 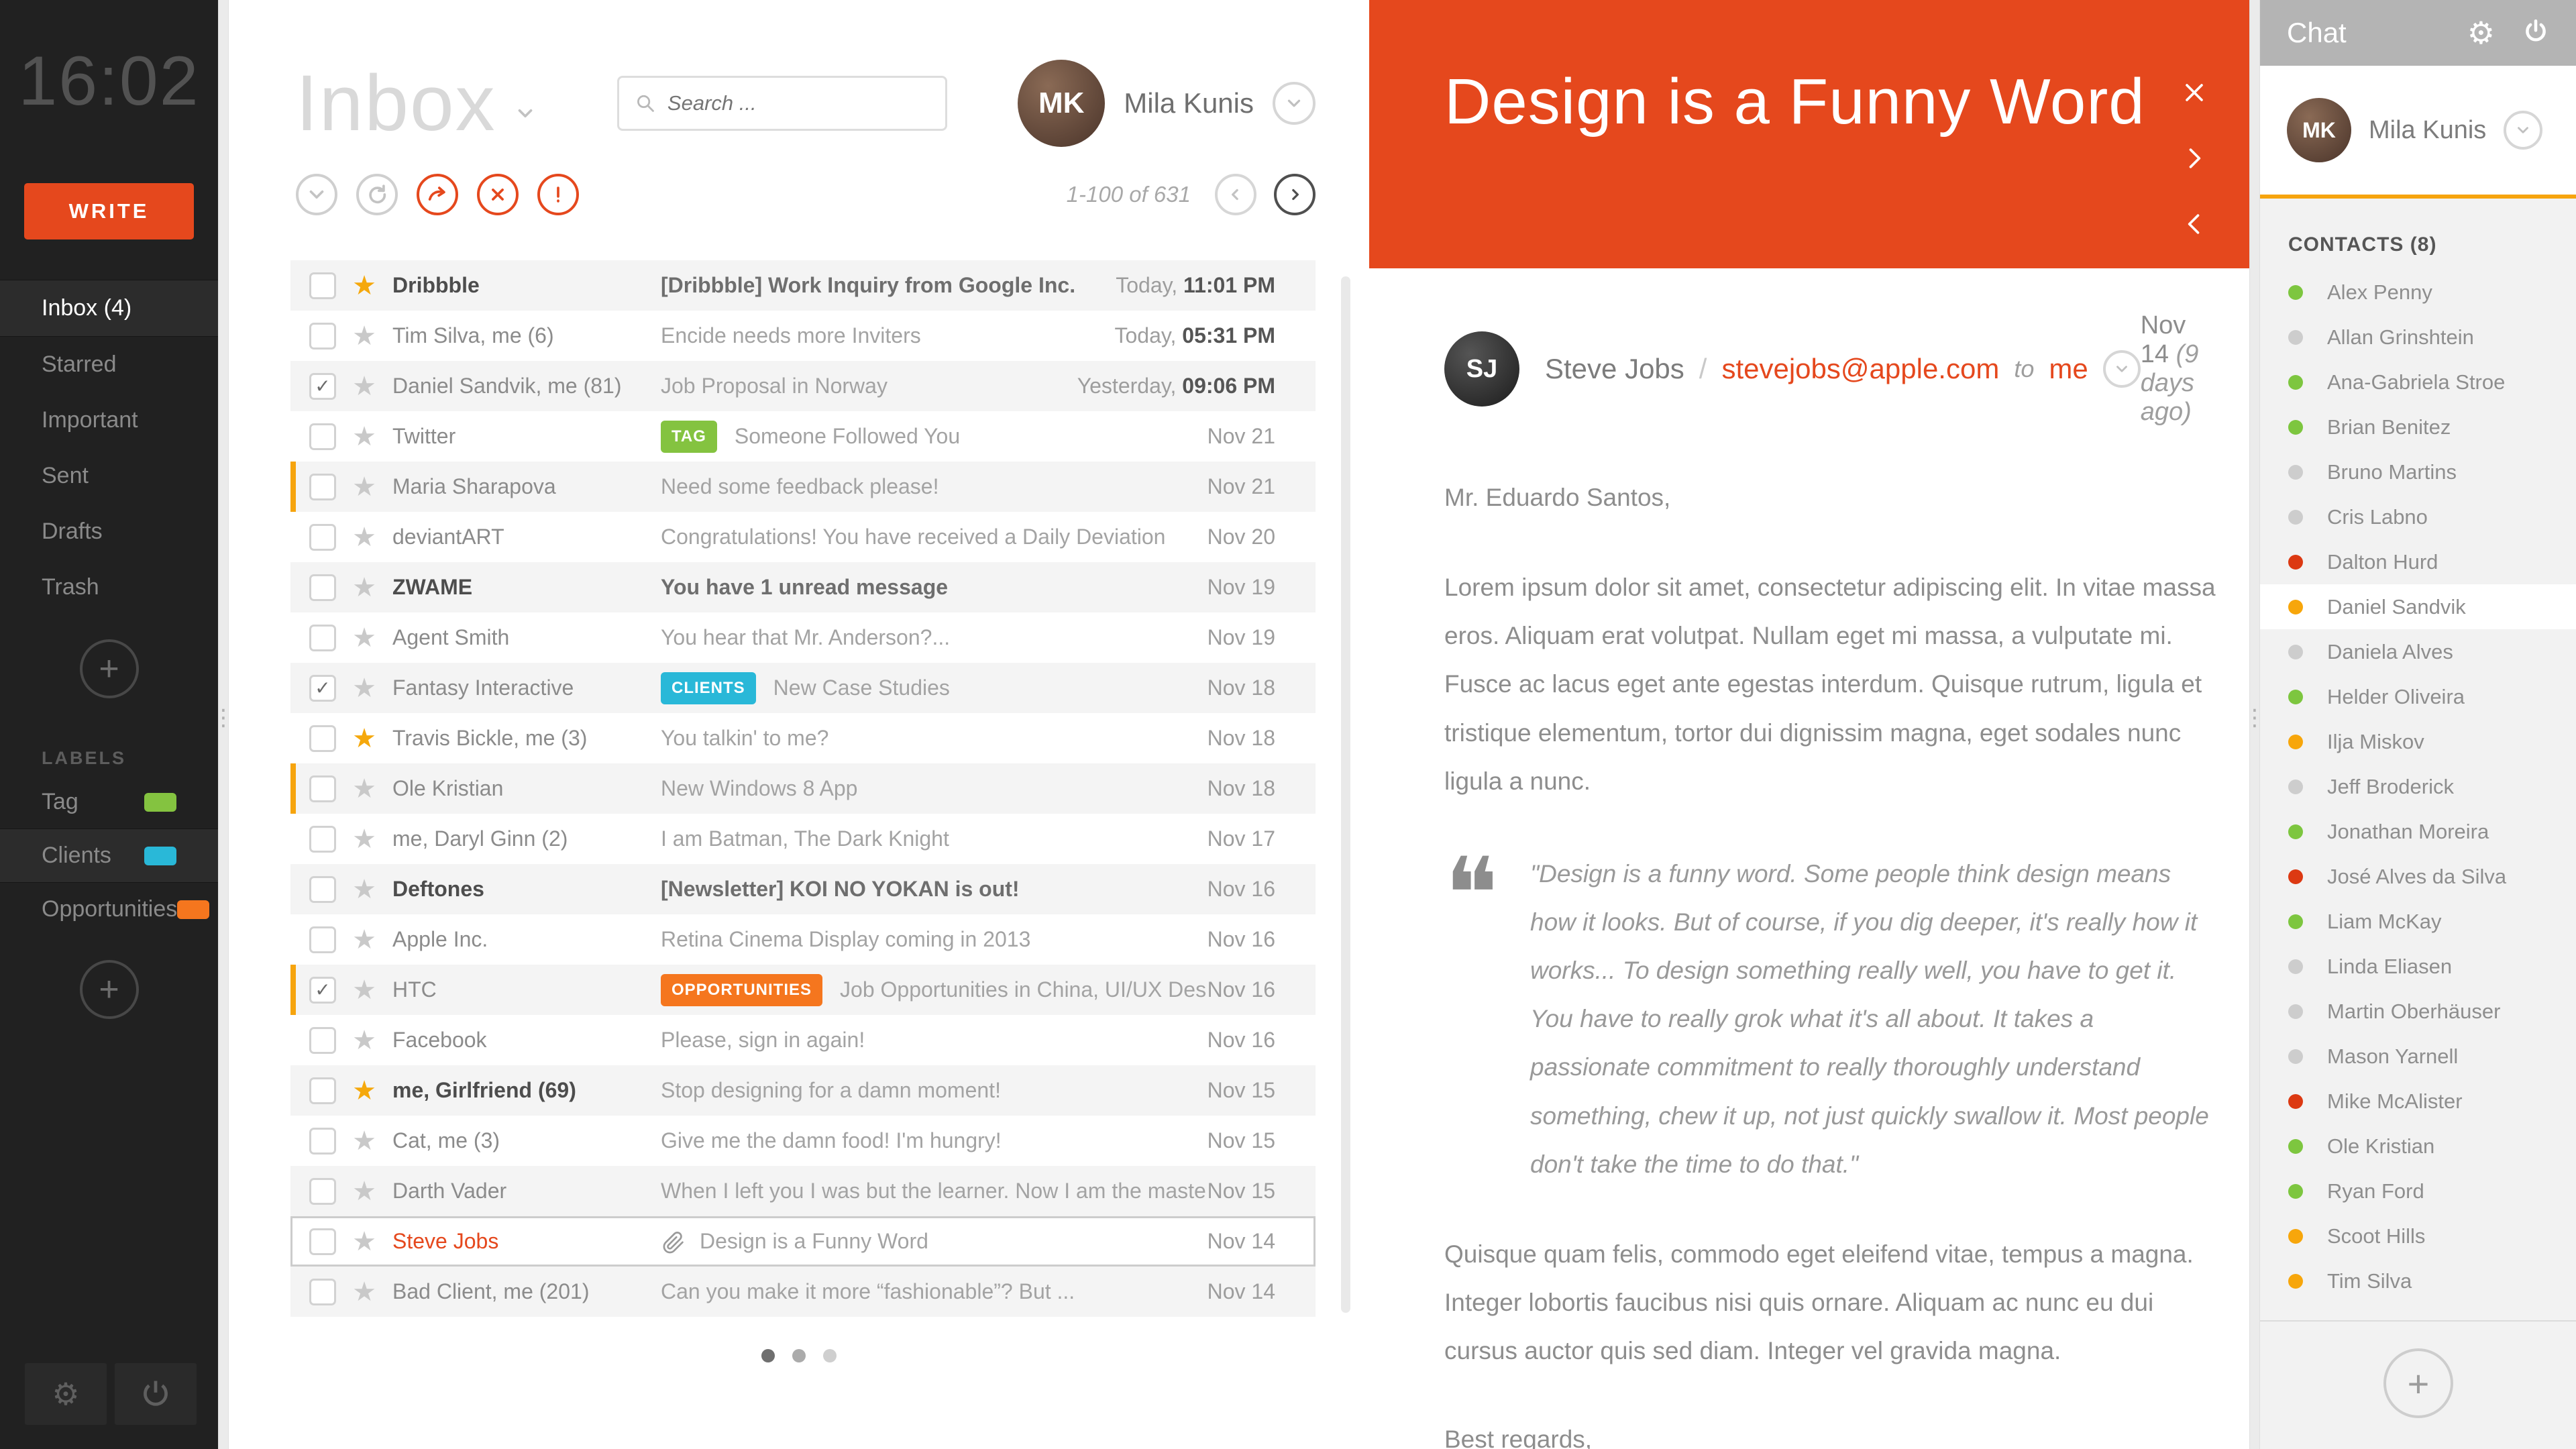 What do you see at coordinates (109, 855) in the screenshot?
I see `label-item-clients: Clients` at bounding box center [109, 855].